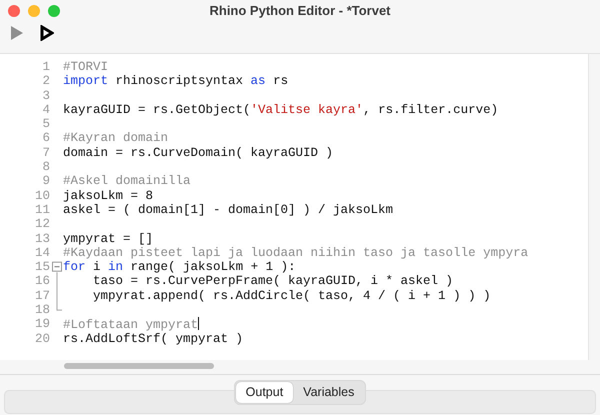 The height and width of the screenshot is (415, 600). What do you see at coordinates (108, 239) in the screenshot?
I see `code-line: ympyrat = []` at bounding box center [108, 239].